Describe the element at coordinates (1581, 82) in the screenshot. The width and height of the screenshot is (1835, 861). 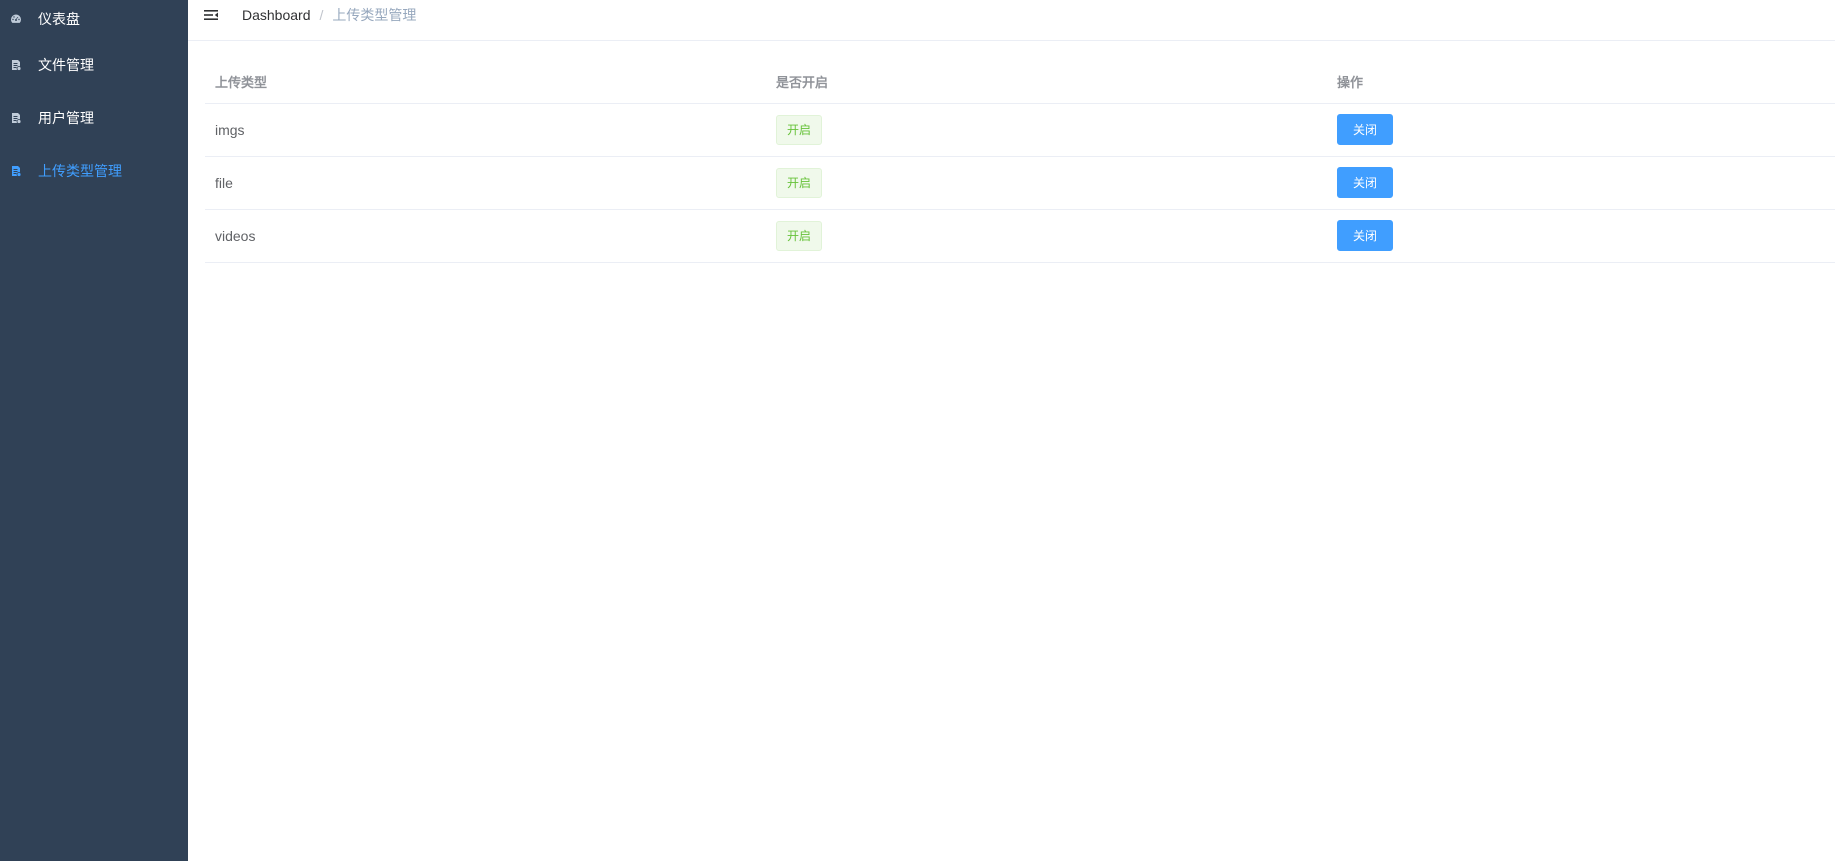
I see `column-header-action: 操作` at that location.